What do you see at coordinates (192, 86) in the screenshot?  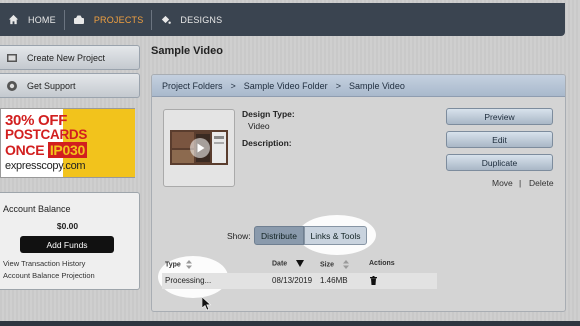 I see `breadcrumb-project-folders: Project Folders` at bounding box center [192, 86].